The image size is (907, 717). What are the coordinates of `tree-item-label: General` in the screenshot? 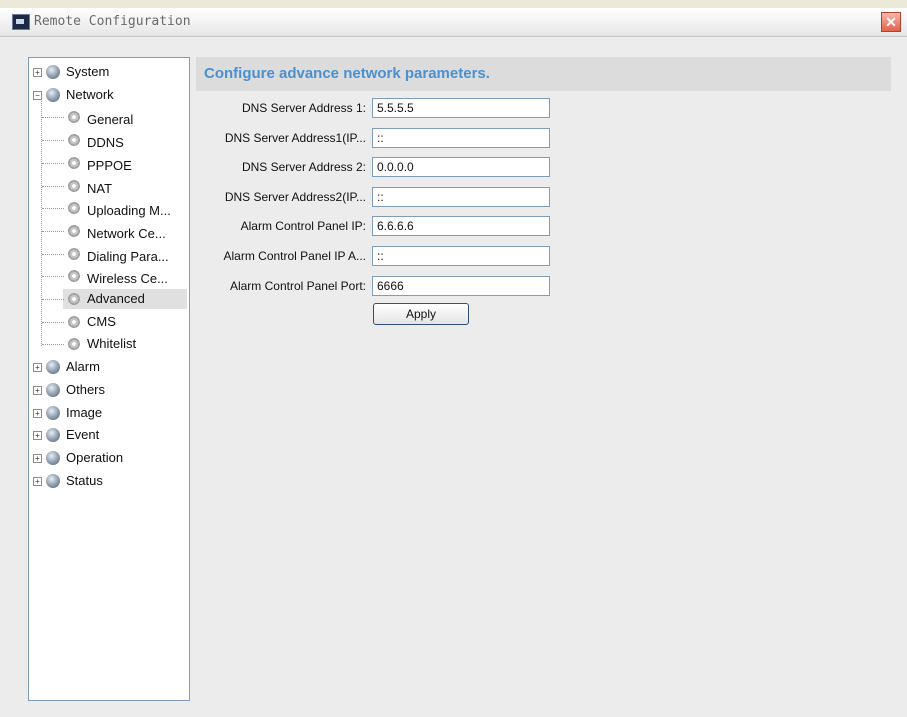 It's located at (110, 120).